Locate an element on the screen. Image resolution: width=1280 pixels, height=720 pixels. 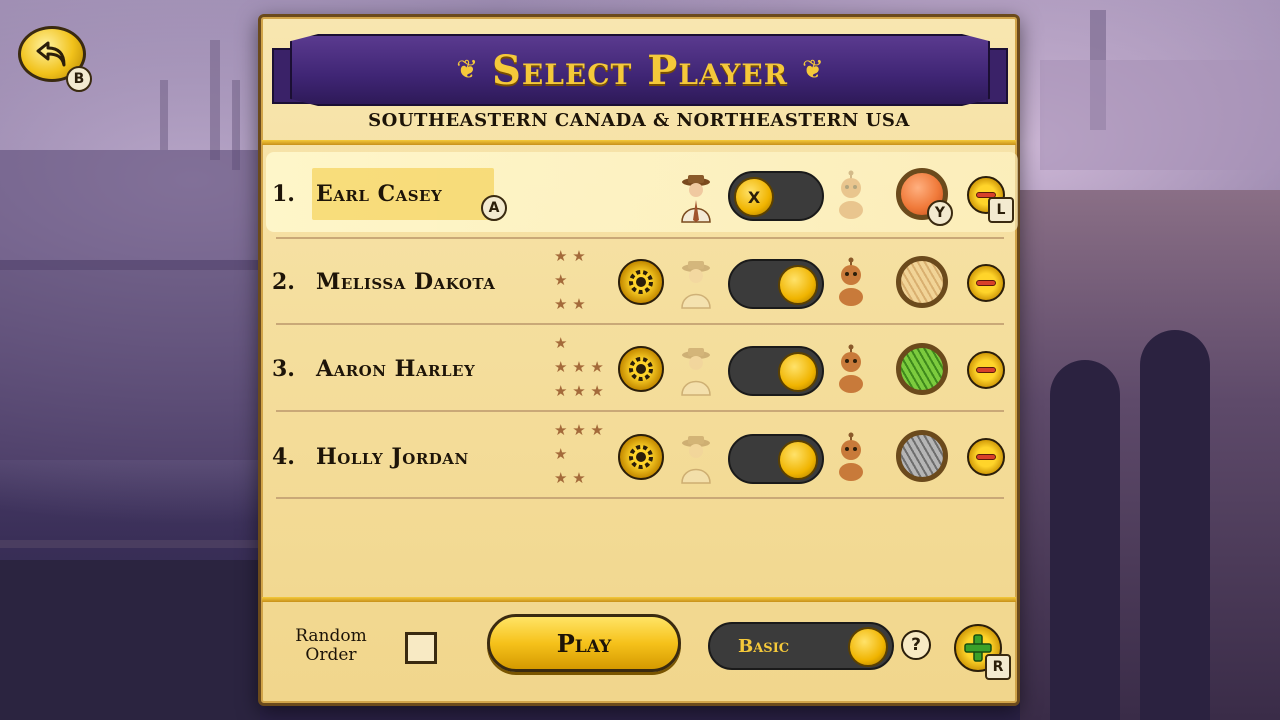
player-name: Melissa Dakota is located at coordinates (405, 282).